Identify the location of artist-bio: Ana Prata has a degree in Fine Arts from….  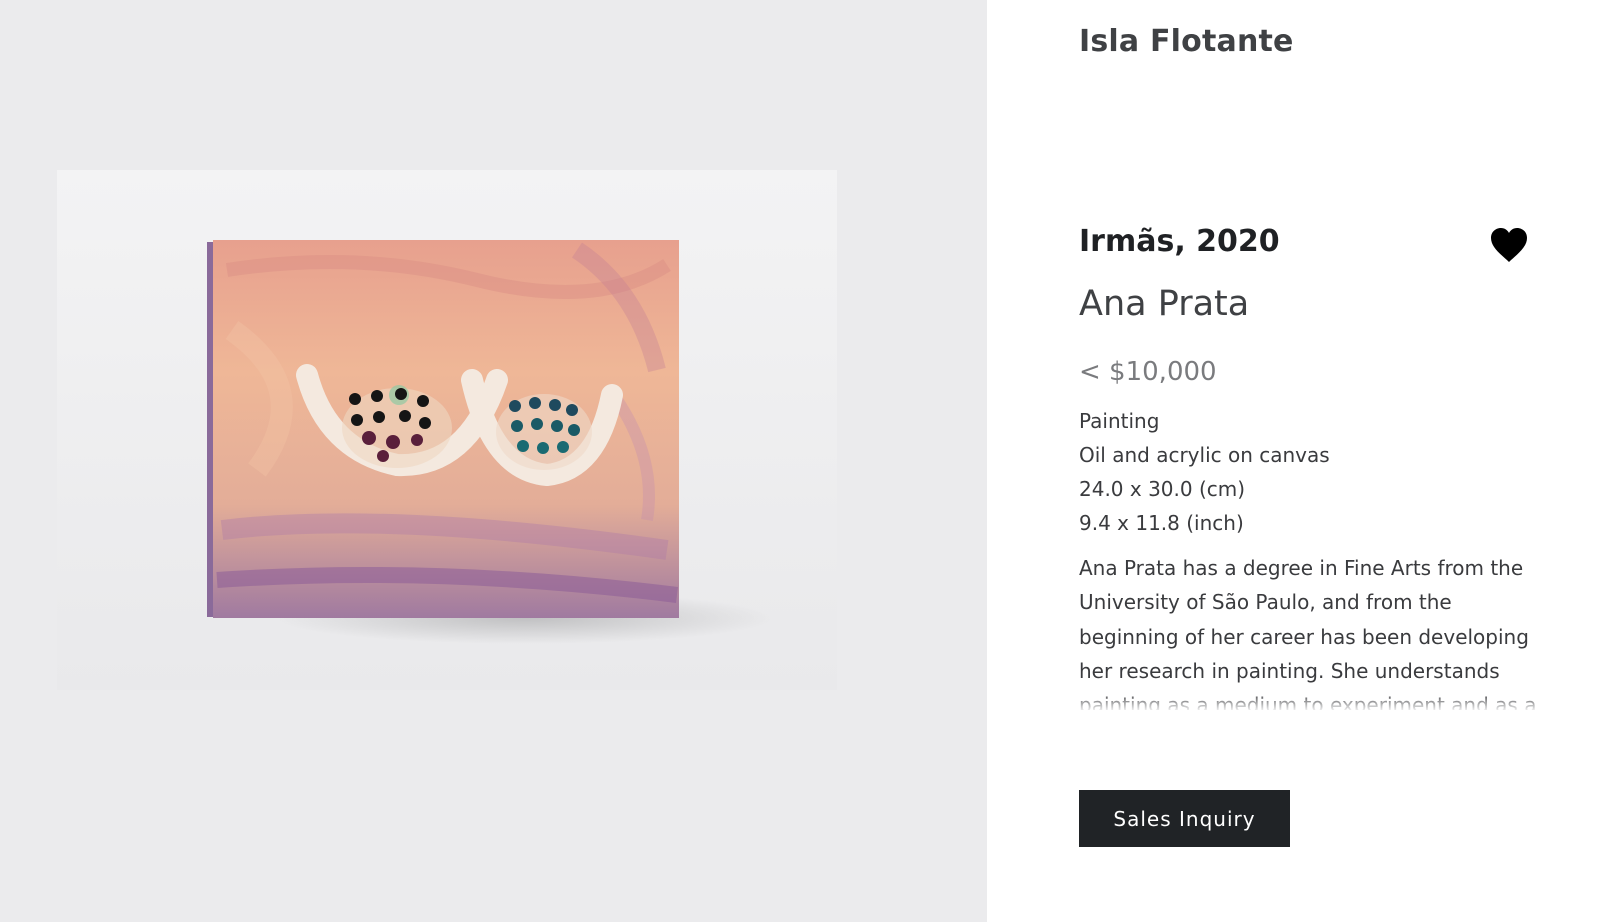
(1307, 633).